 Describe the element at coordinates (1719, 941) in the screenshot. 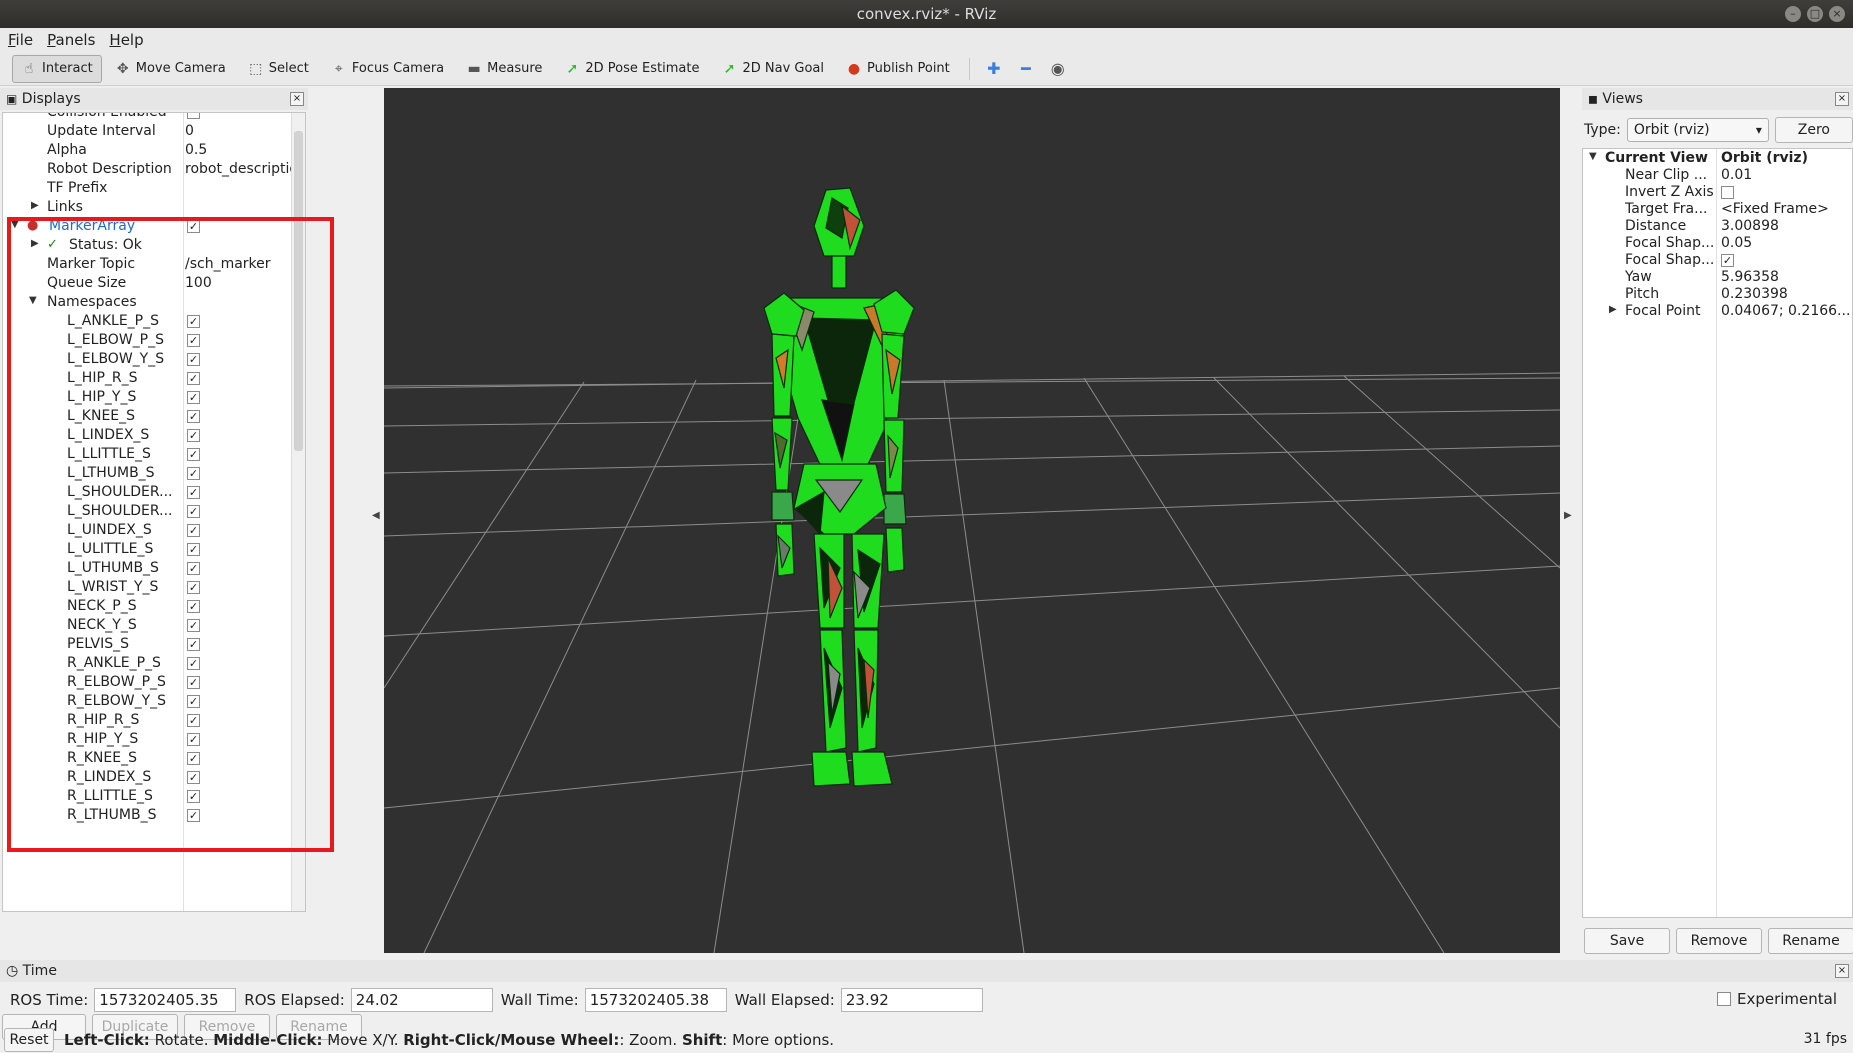

I see `remove-view-button: Remove` at that location.